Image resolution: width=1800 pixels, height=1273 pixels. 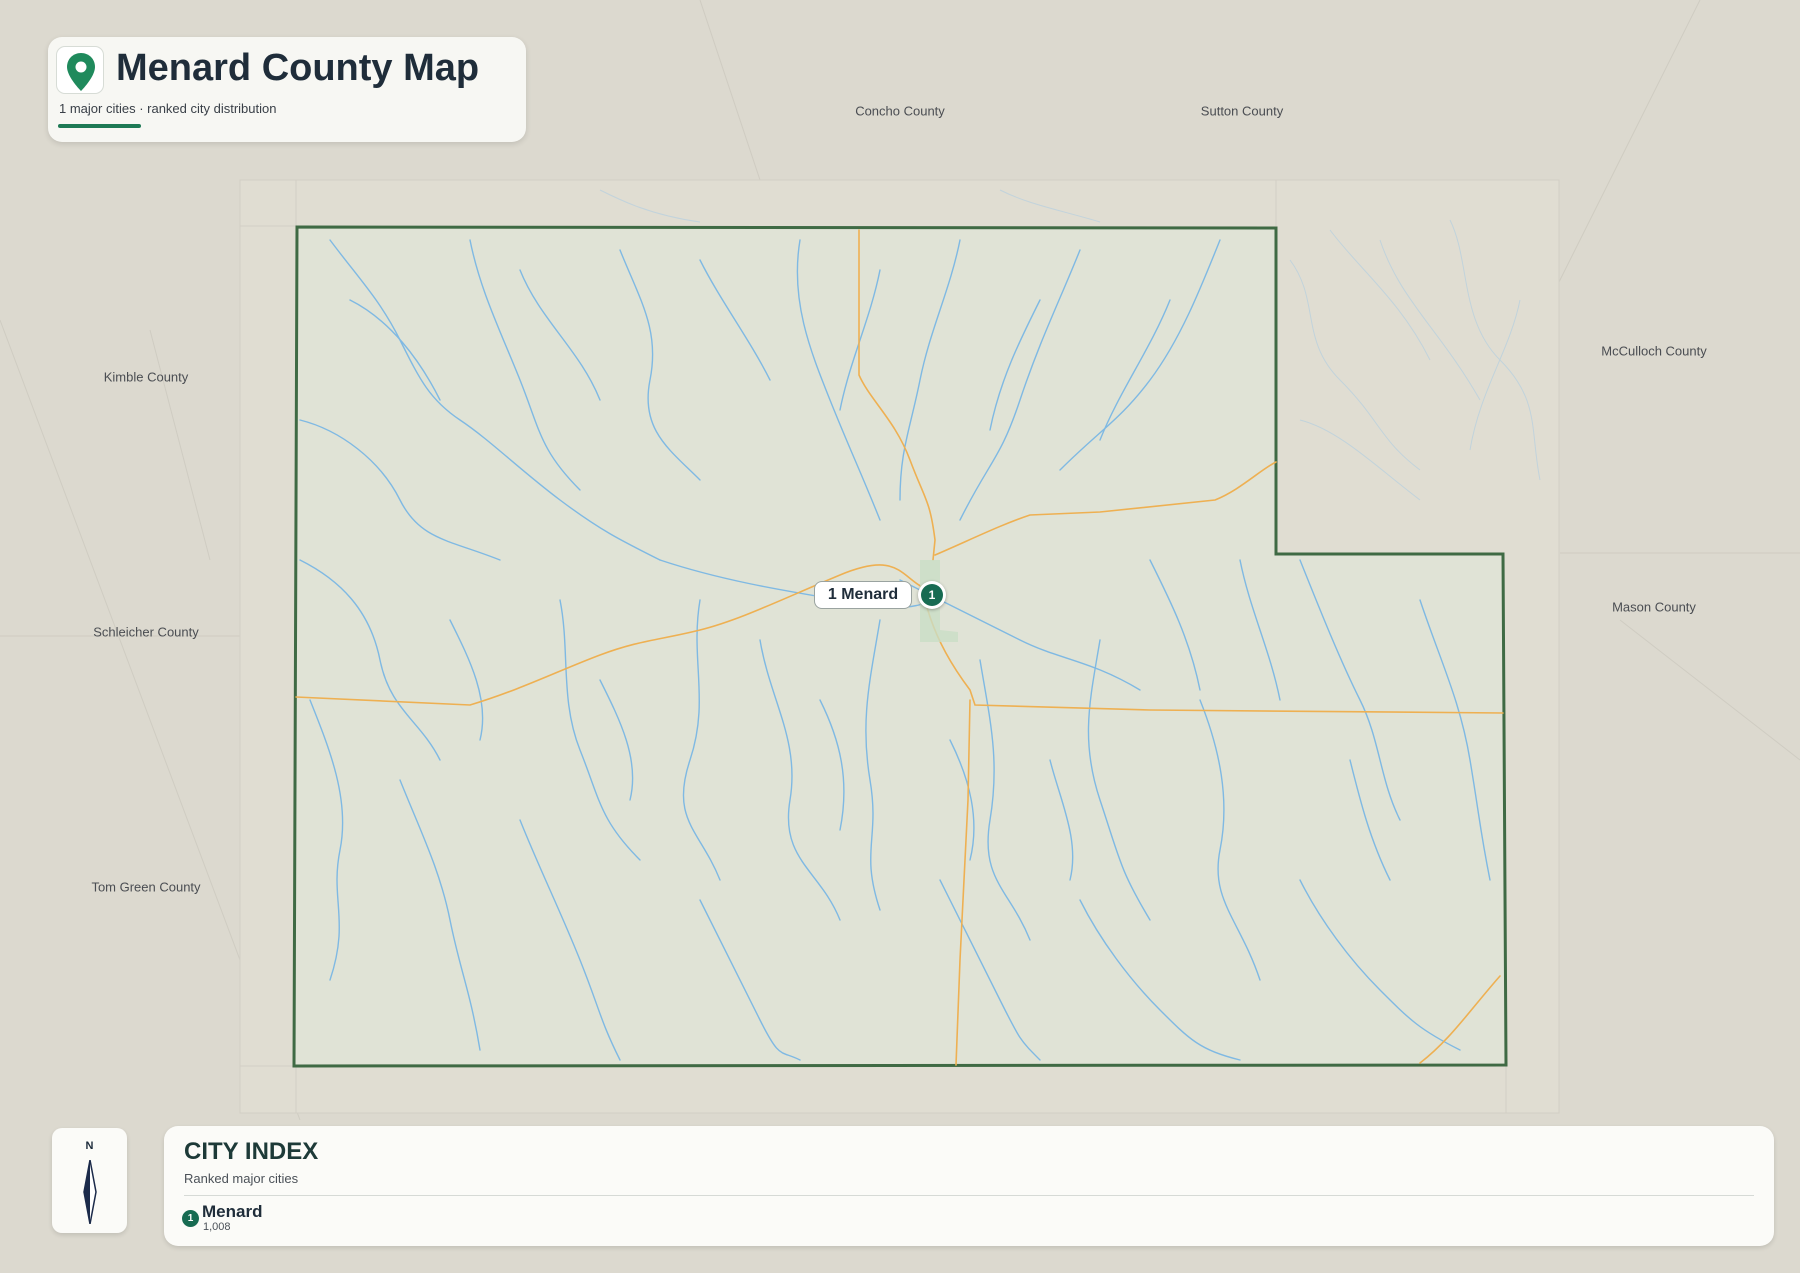 What do you see at coordinates (298, 68) in the screenshot?
I see `page-title: Menard County Map` at bounding box center [298, 68].